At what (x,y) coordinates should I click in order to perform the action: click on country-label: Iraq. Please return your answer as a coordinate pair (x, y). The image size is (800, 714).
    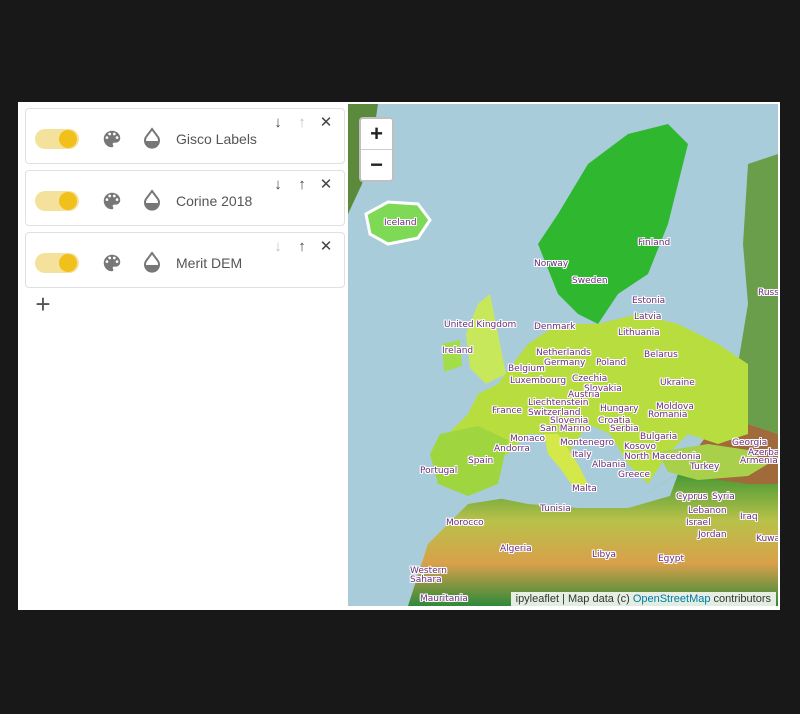
    Looking at the image, I should click on (749, 517).